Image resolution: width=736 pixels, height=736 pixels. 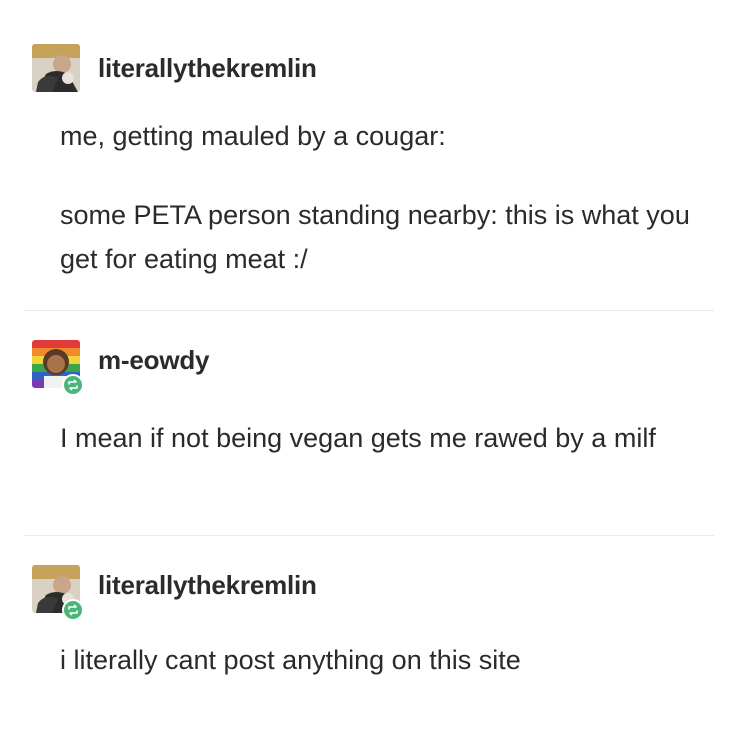 I want to click on post-header: m-eowdy, so click(x=120, y=370).